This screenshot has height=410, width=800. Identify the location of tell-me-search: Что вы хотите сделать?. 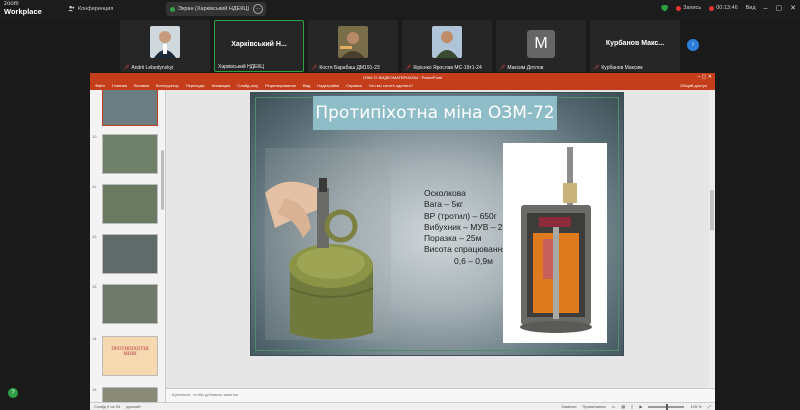
(391, 85).